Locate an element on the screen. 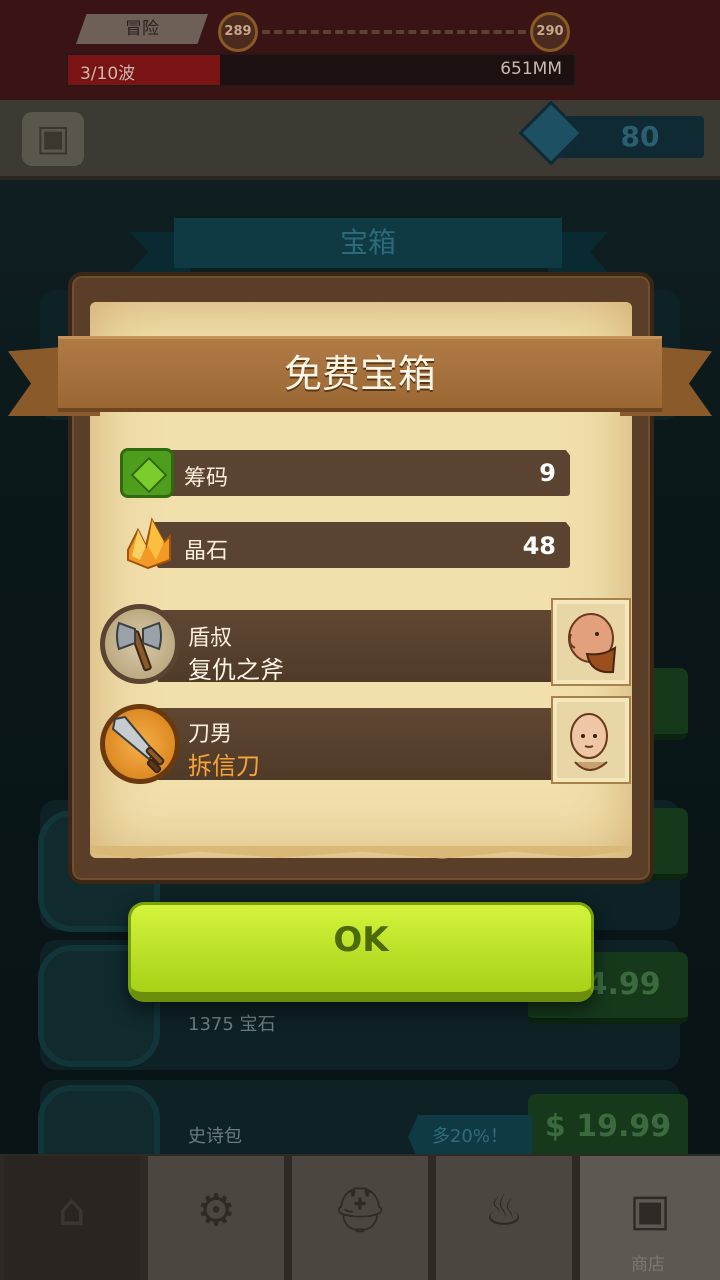 This screenshot has height=1280, width=720. wave-counter: 3/10波 is located at coordinates (108, 74).